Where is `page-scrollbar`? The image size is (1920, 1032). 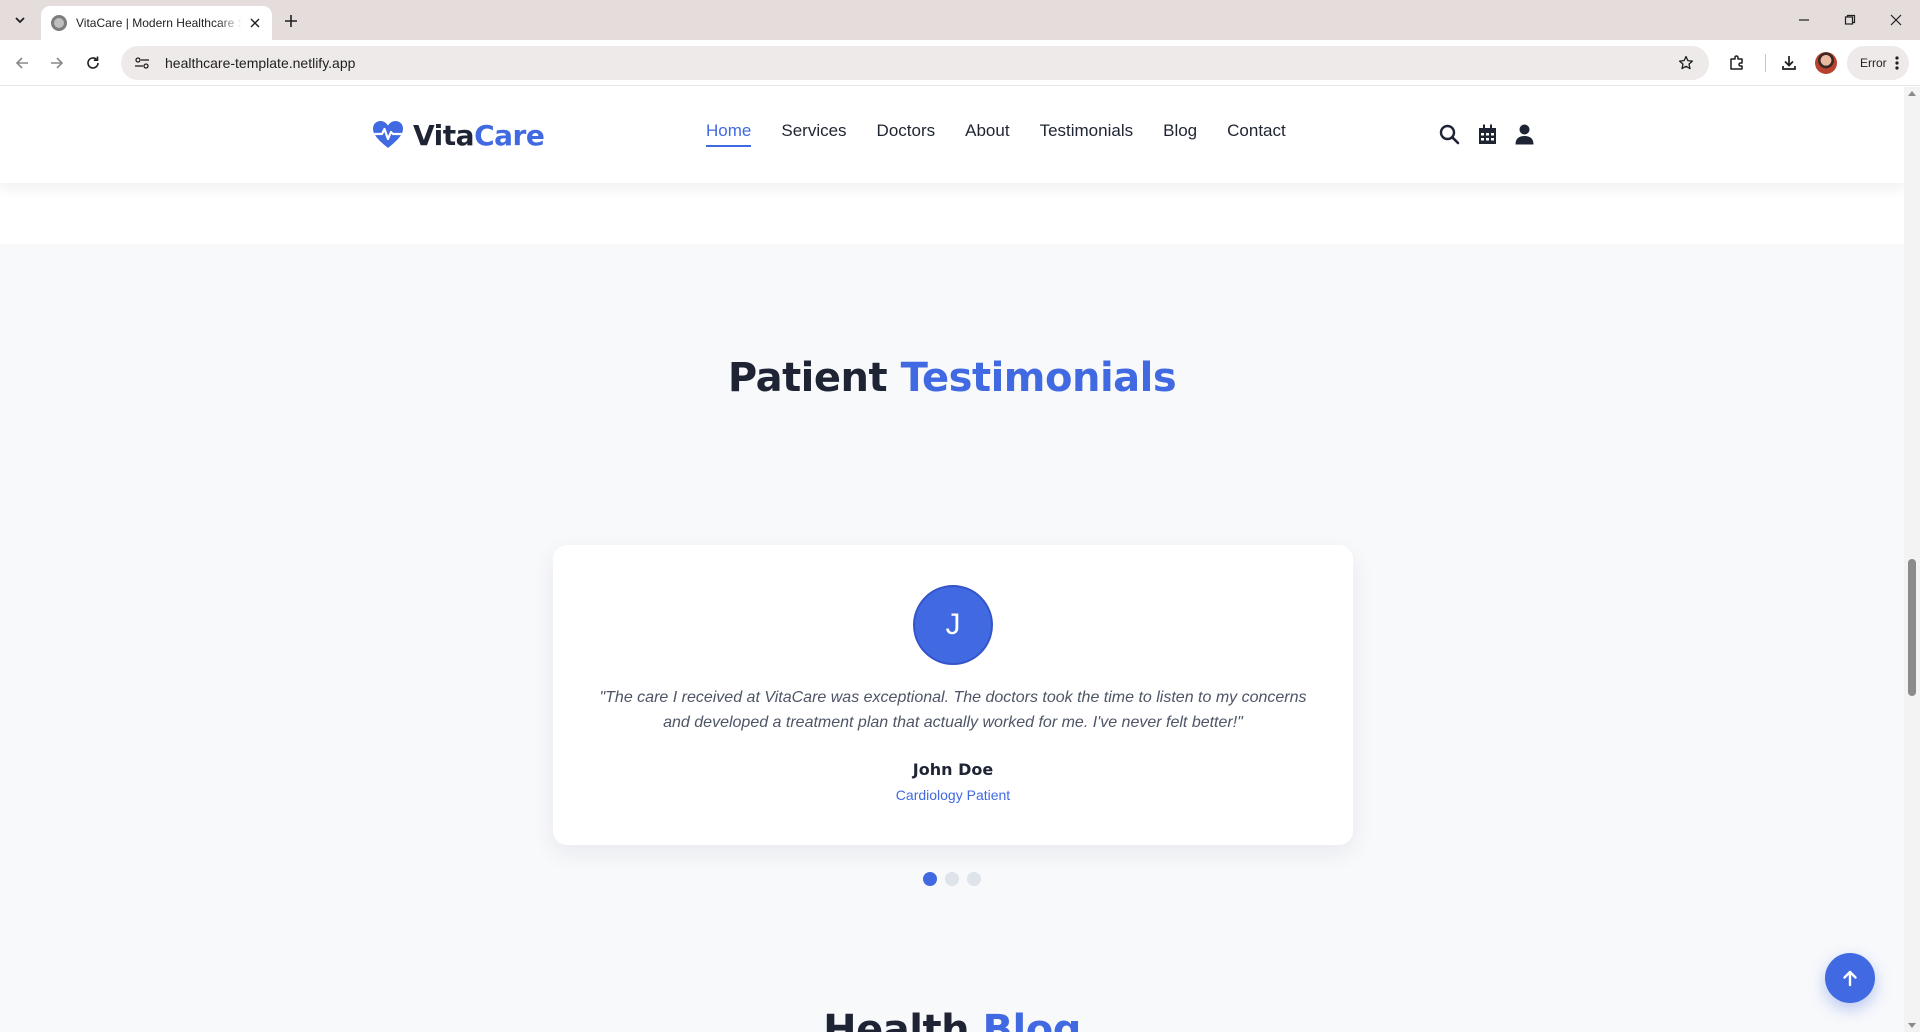 page-scrollbar is located at coordinates (1912, 559).